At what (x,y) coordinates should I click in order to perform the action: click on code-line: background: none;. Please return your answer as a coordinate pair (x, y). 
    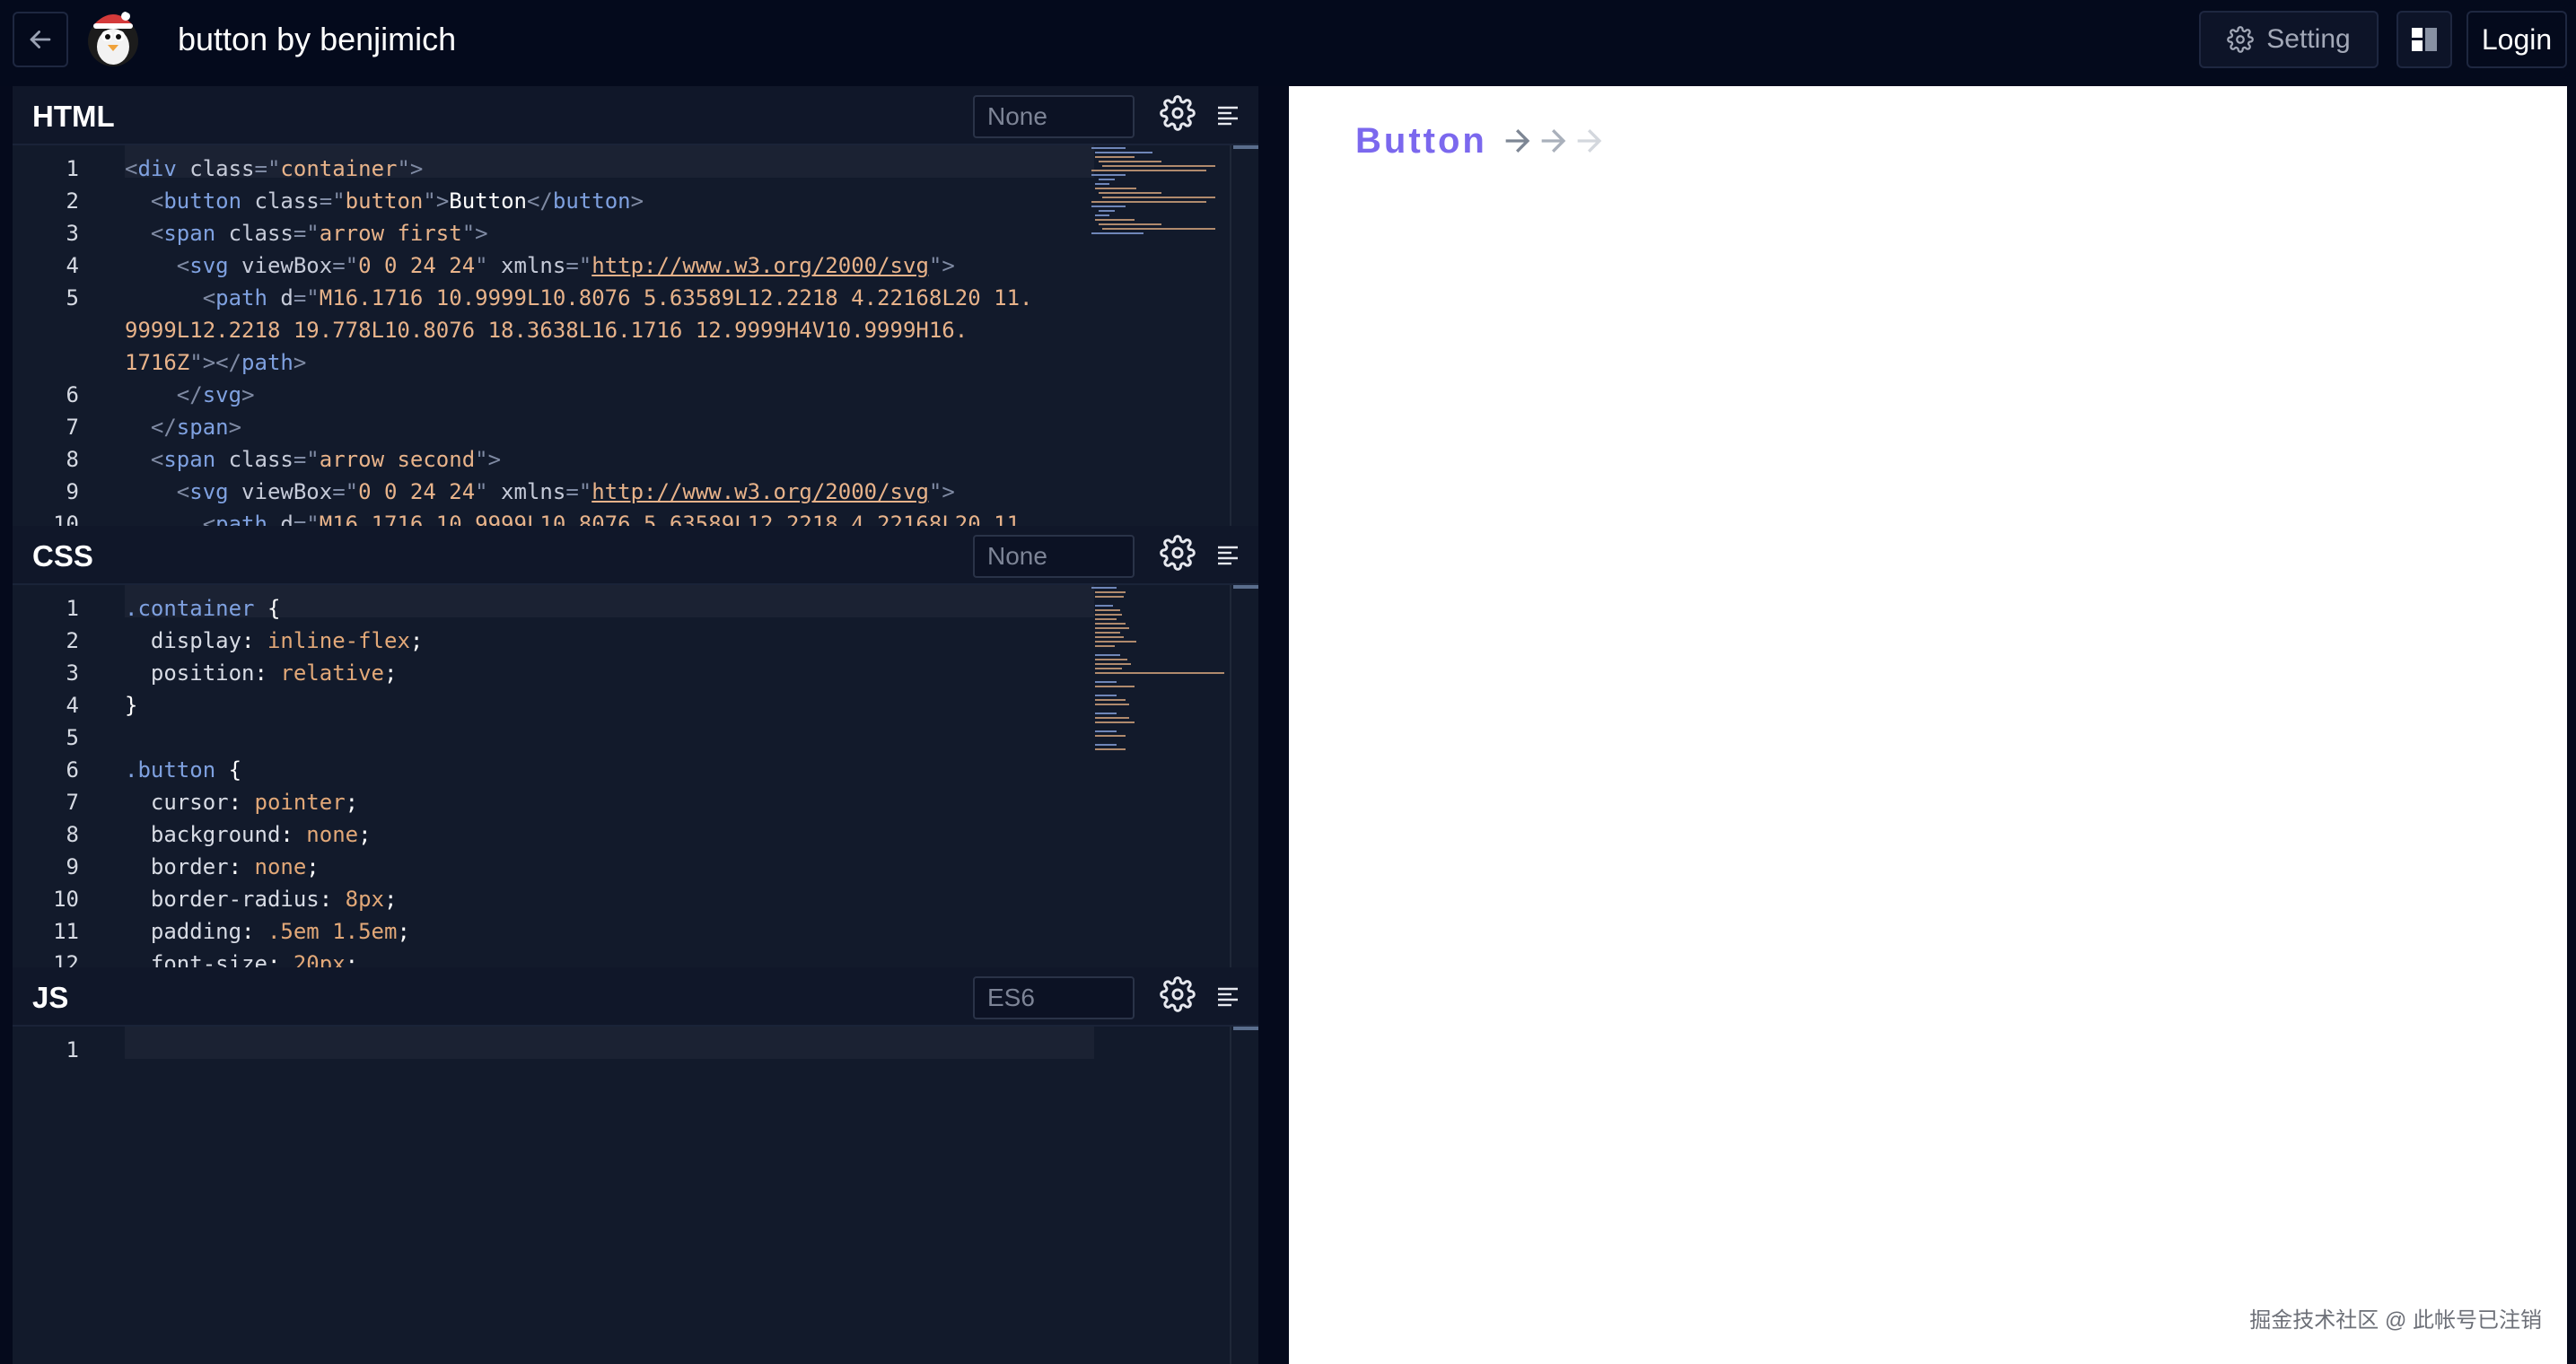
    Looking at the image, I should click on (248, 834).